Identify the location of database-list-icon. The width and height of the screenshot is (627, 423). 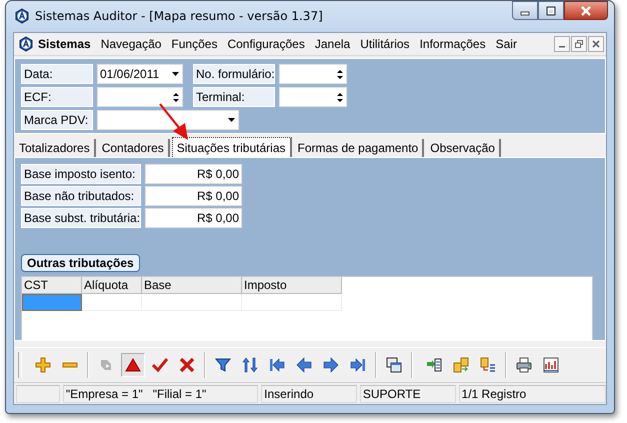
(488, 365).